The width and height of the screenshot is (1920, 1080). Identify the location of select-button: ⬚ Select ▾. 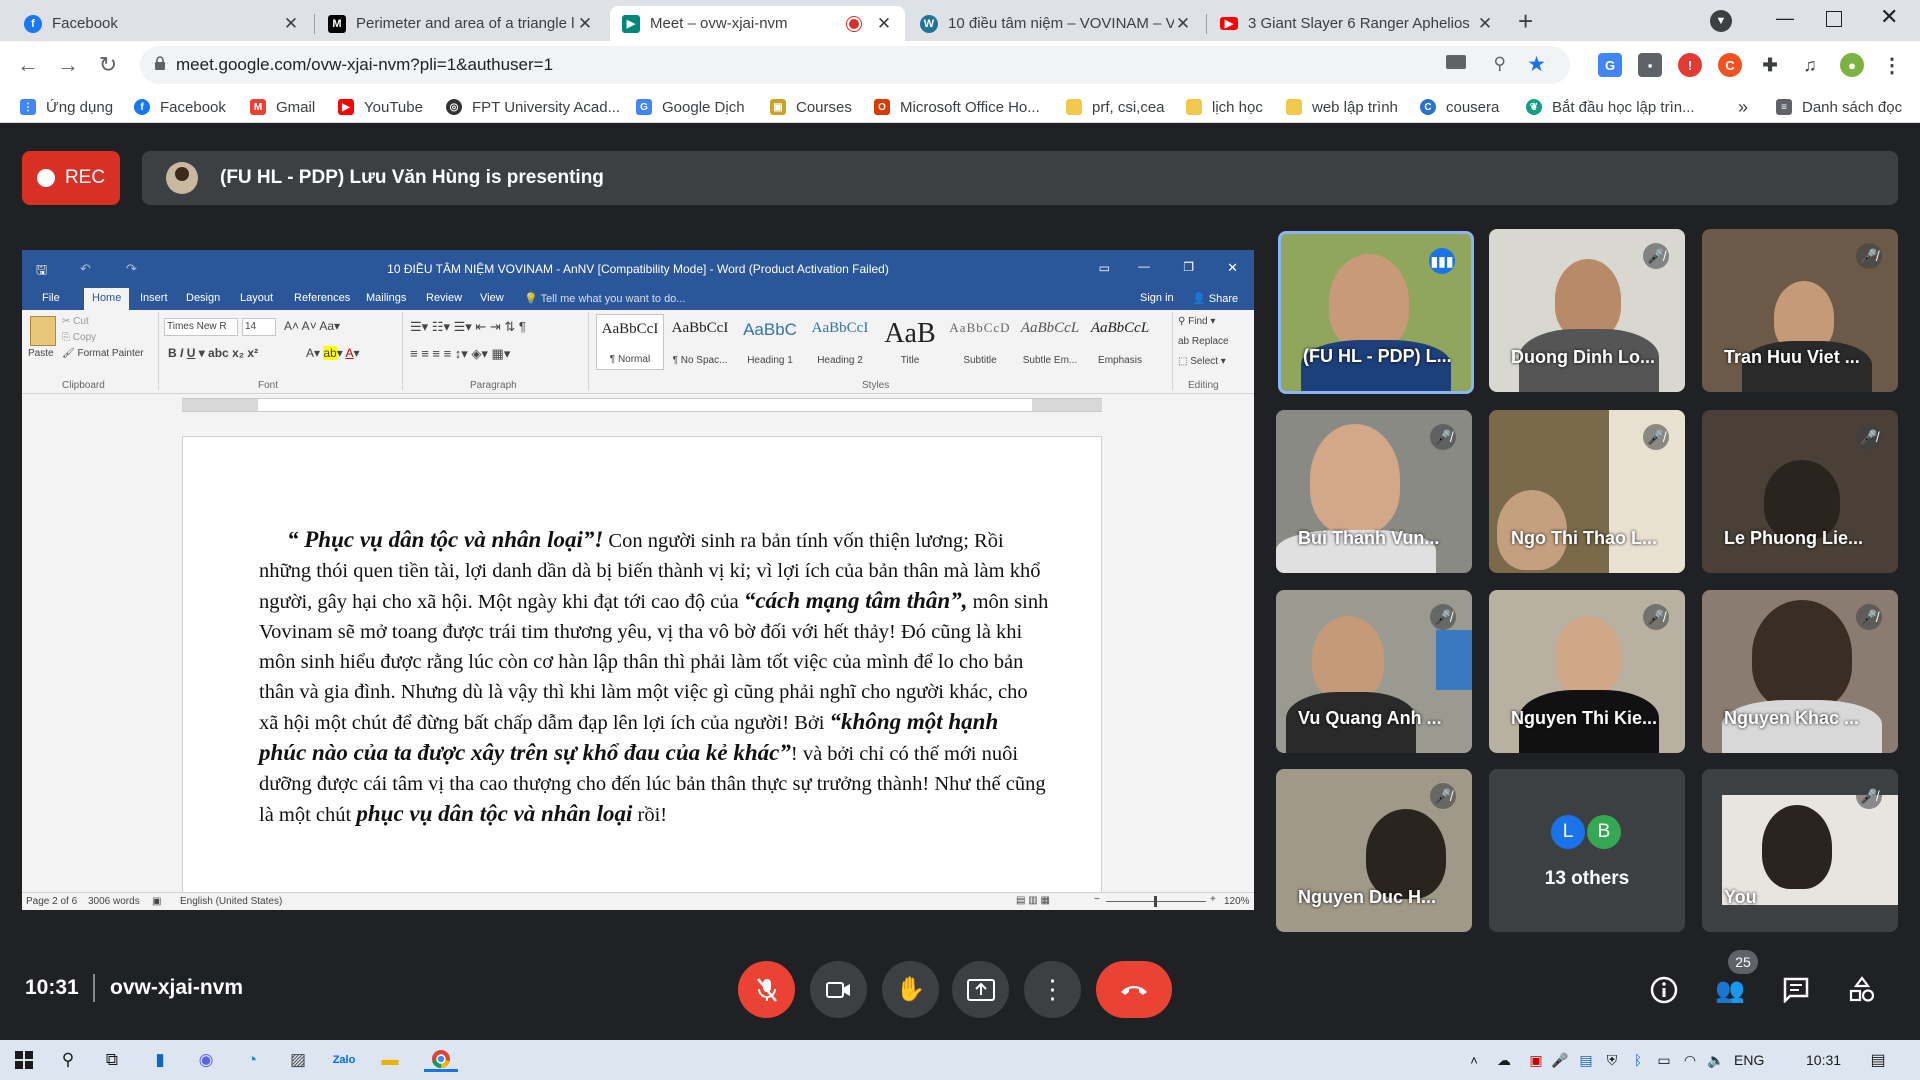
(1202, 361).